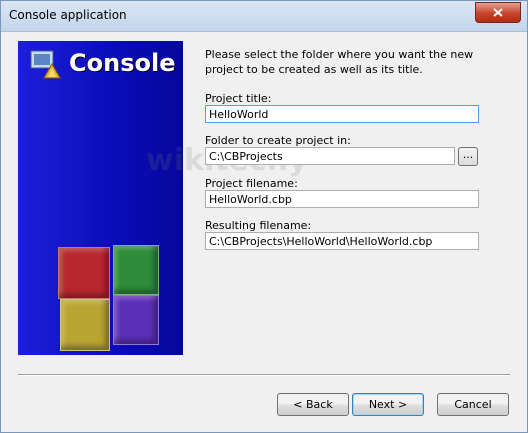  I want to click on cube-red, so click(84, 273).